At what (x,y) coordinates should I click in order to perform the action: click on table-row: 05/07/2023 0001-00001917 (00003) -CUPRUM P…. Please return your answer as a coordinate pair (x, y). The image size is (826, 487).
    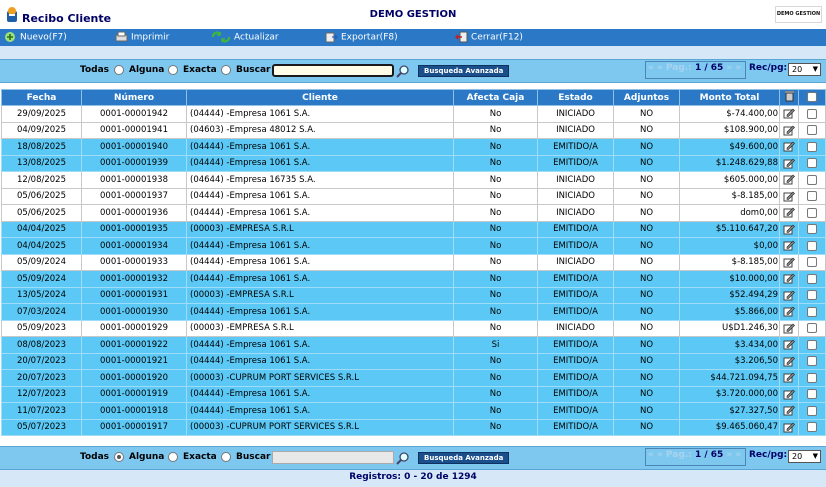
    Looking at the image, I should click on (413, 427).